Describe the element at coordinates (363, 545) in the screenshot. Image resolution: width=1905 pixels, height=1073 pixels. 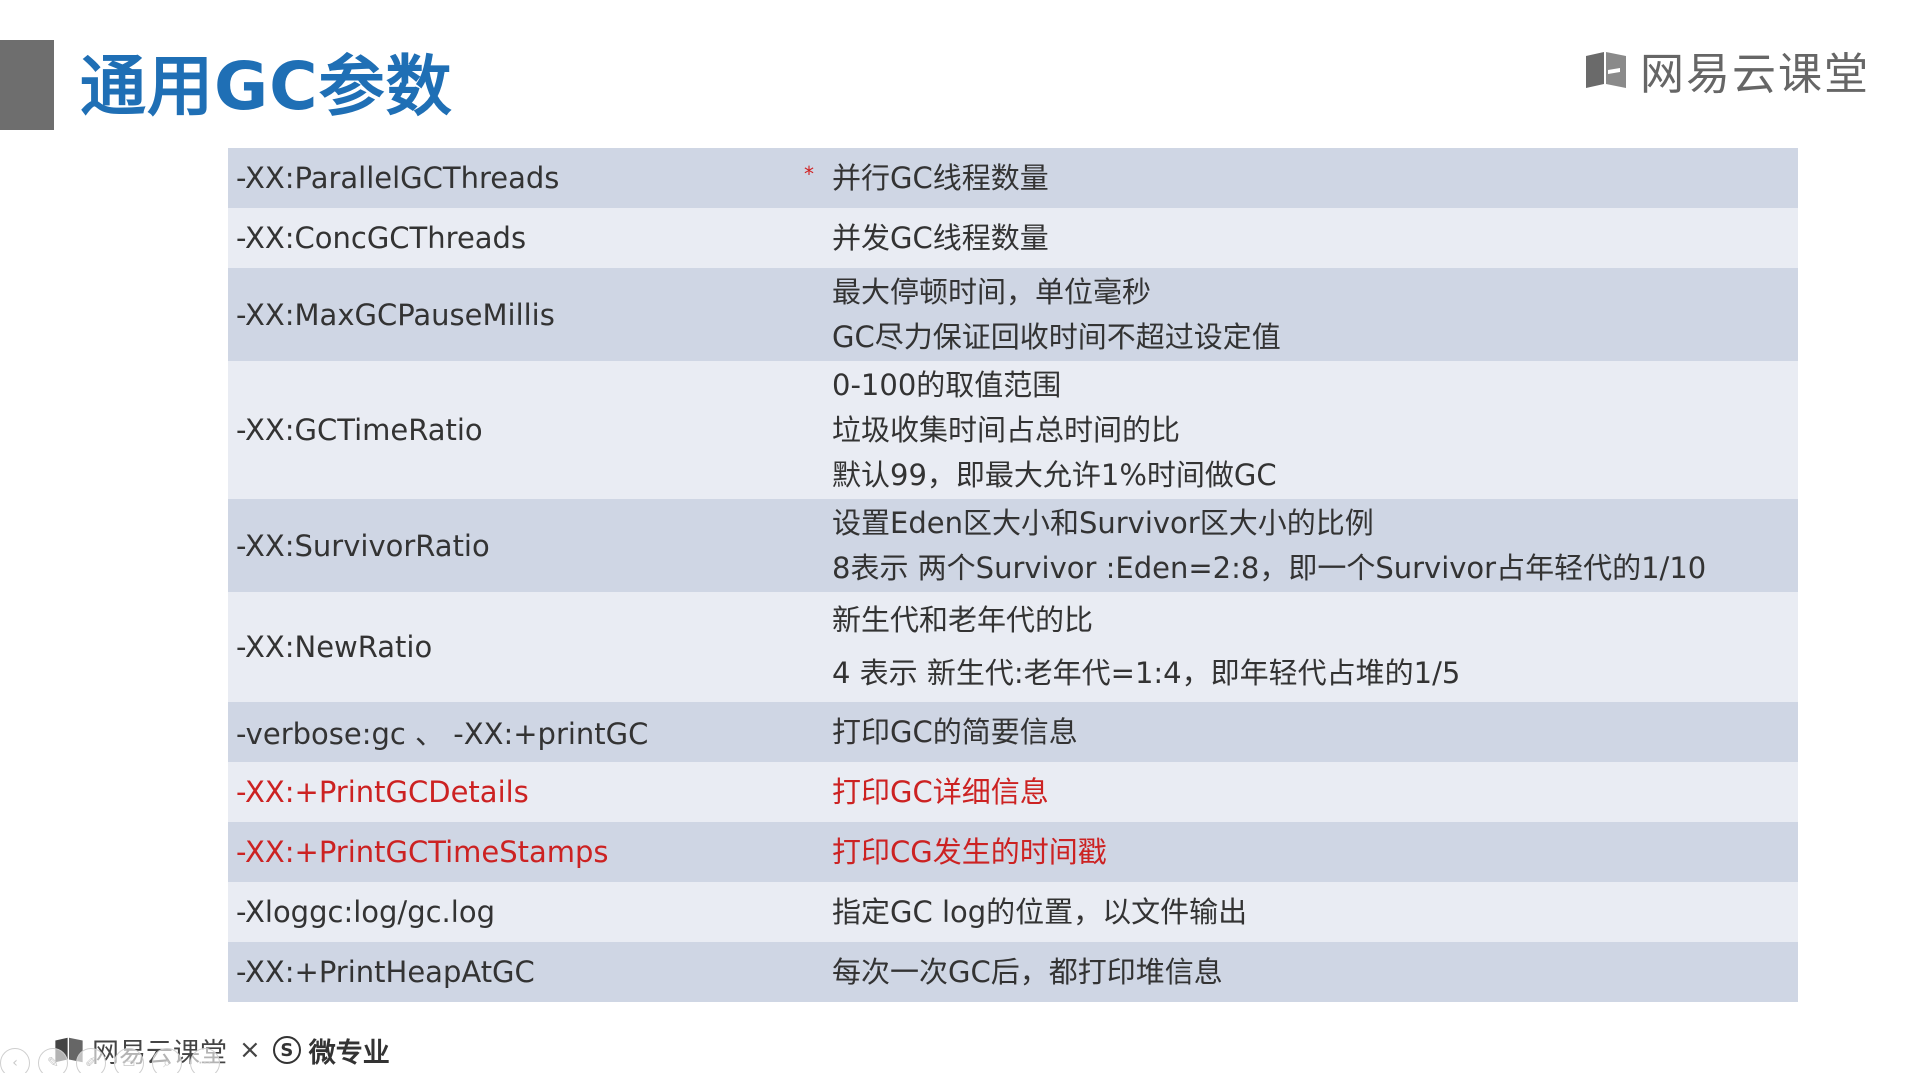
I see `param-name: -XX:SurvivorRatio` at that location.